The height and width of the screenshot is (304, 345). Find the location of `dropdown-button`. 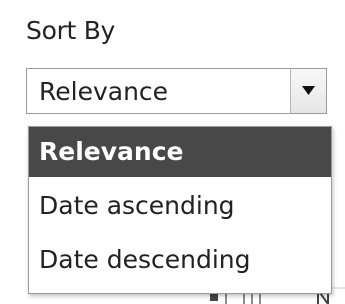

dropdown-button is located at coordinates (308, 91).